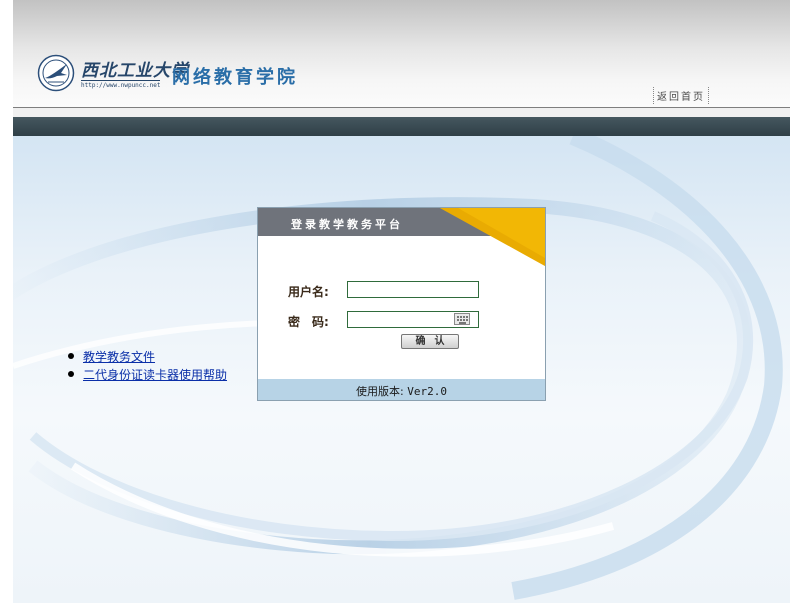  I want to click on version-label: 使用版本:, so click(380, 391).